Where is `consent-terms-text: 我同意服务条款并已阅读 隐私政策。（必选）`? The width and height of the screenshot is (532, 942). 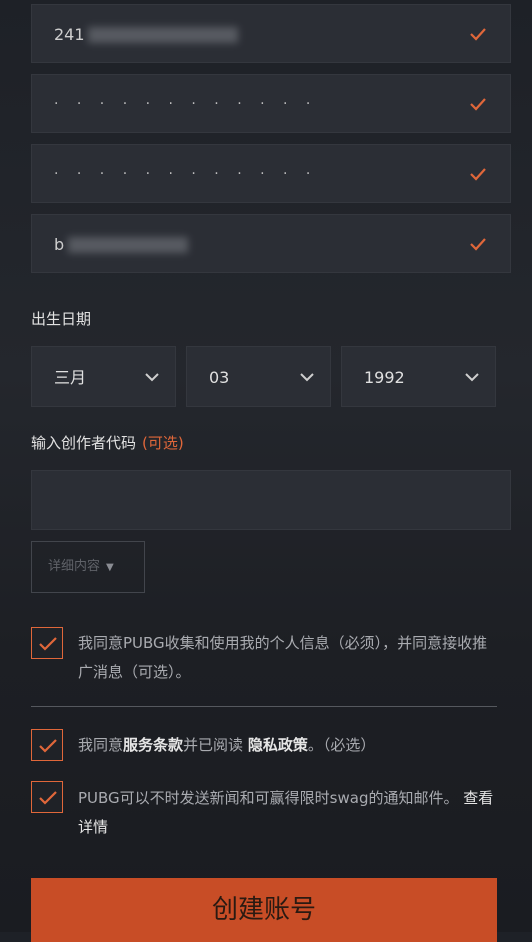
consent-terms-text: 我同意服务条款并已阅读 隐私政策。（必选） is located at coordinates (293, 745).